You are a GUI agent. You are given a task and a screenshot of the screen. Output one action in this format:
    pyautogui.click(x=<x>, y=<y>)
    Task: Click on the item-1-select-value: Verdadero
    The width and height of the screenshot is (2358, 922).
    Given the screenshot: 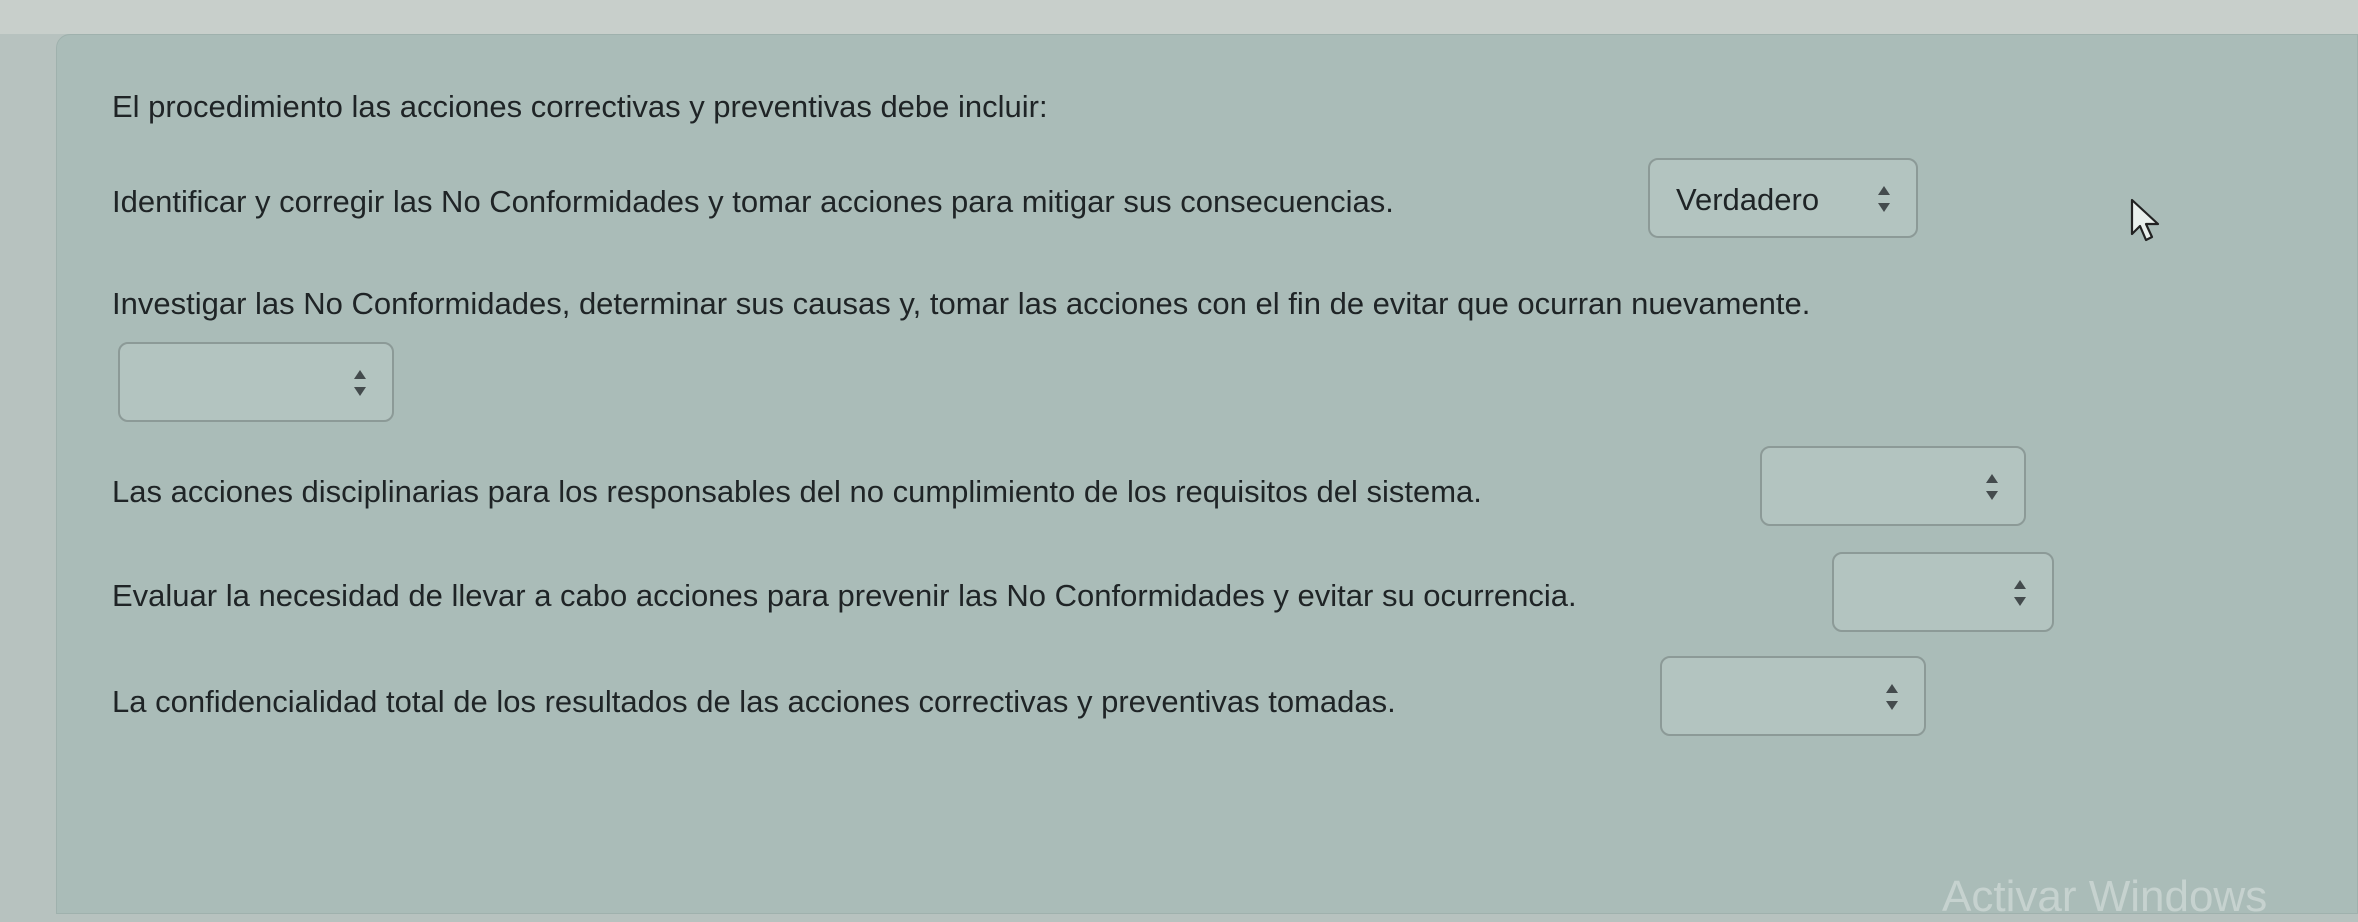 What is the action you would take?
    pyautogui.click(x=1748, y=199)
    